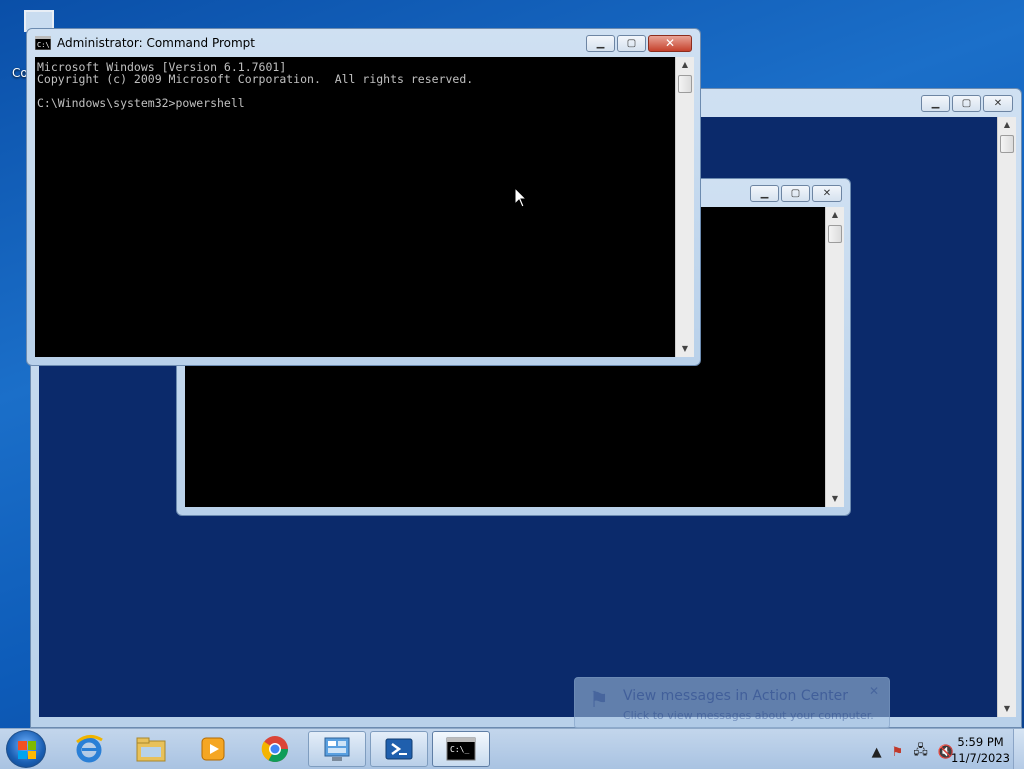  I want to click on clock: 5:59 PM 11/7/2023, so click(980, 750).